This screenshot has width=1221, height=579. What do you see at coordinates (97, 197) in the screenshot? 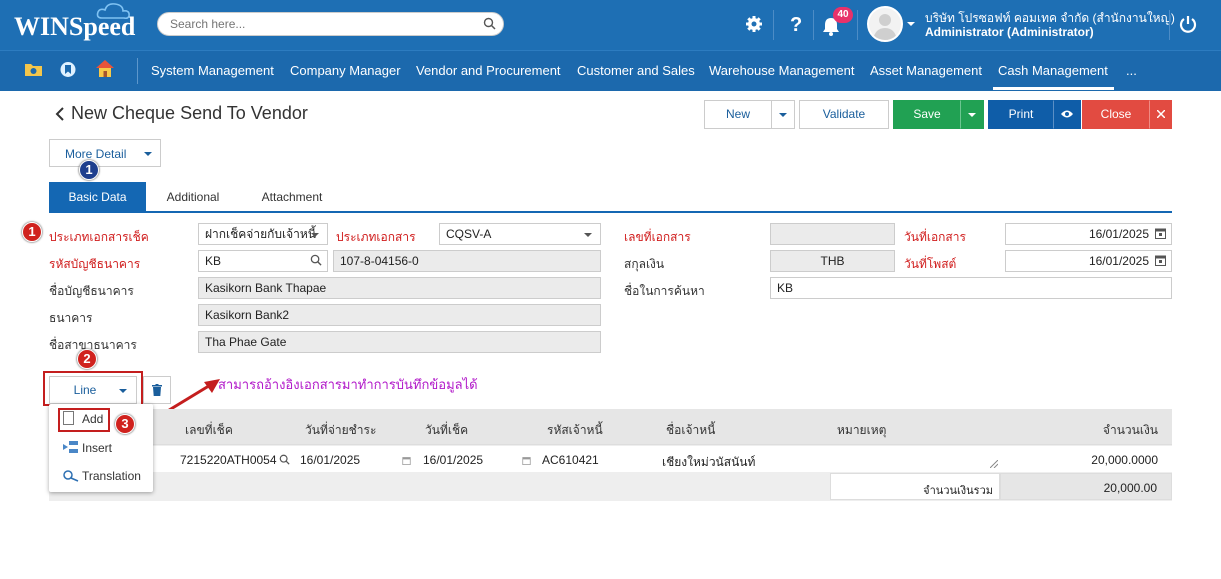
I see `tab-basic-data: Basic Data` at bounding box center [97, 197].